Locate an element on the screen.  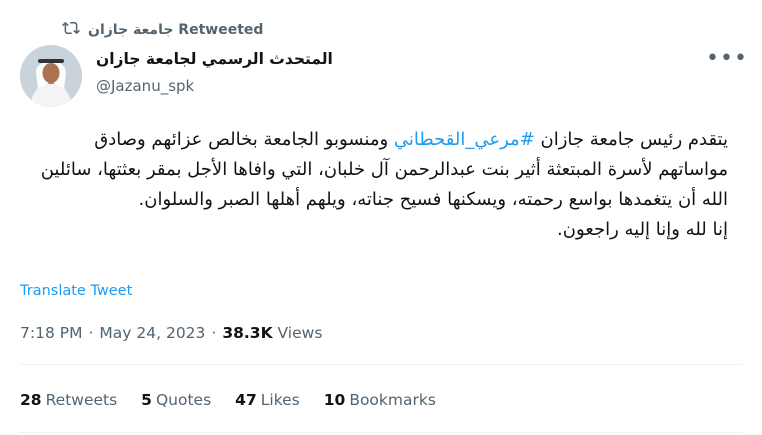
retweets-label: Retweets is located at coordinates (81, 400).